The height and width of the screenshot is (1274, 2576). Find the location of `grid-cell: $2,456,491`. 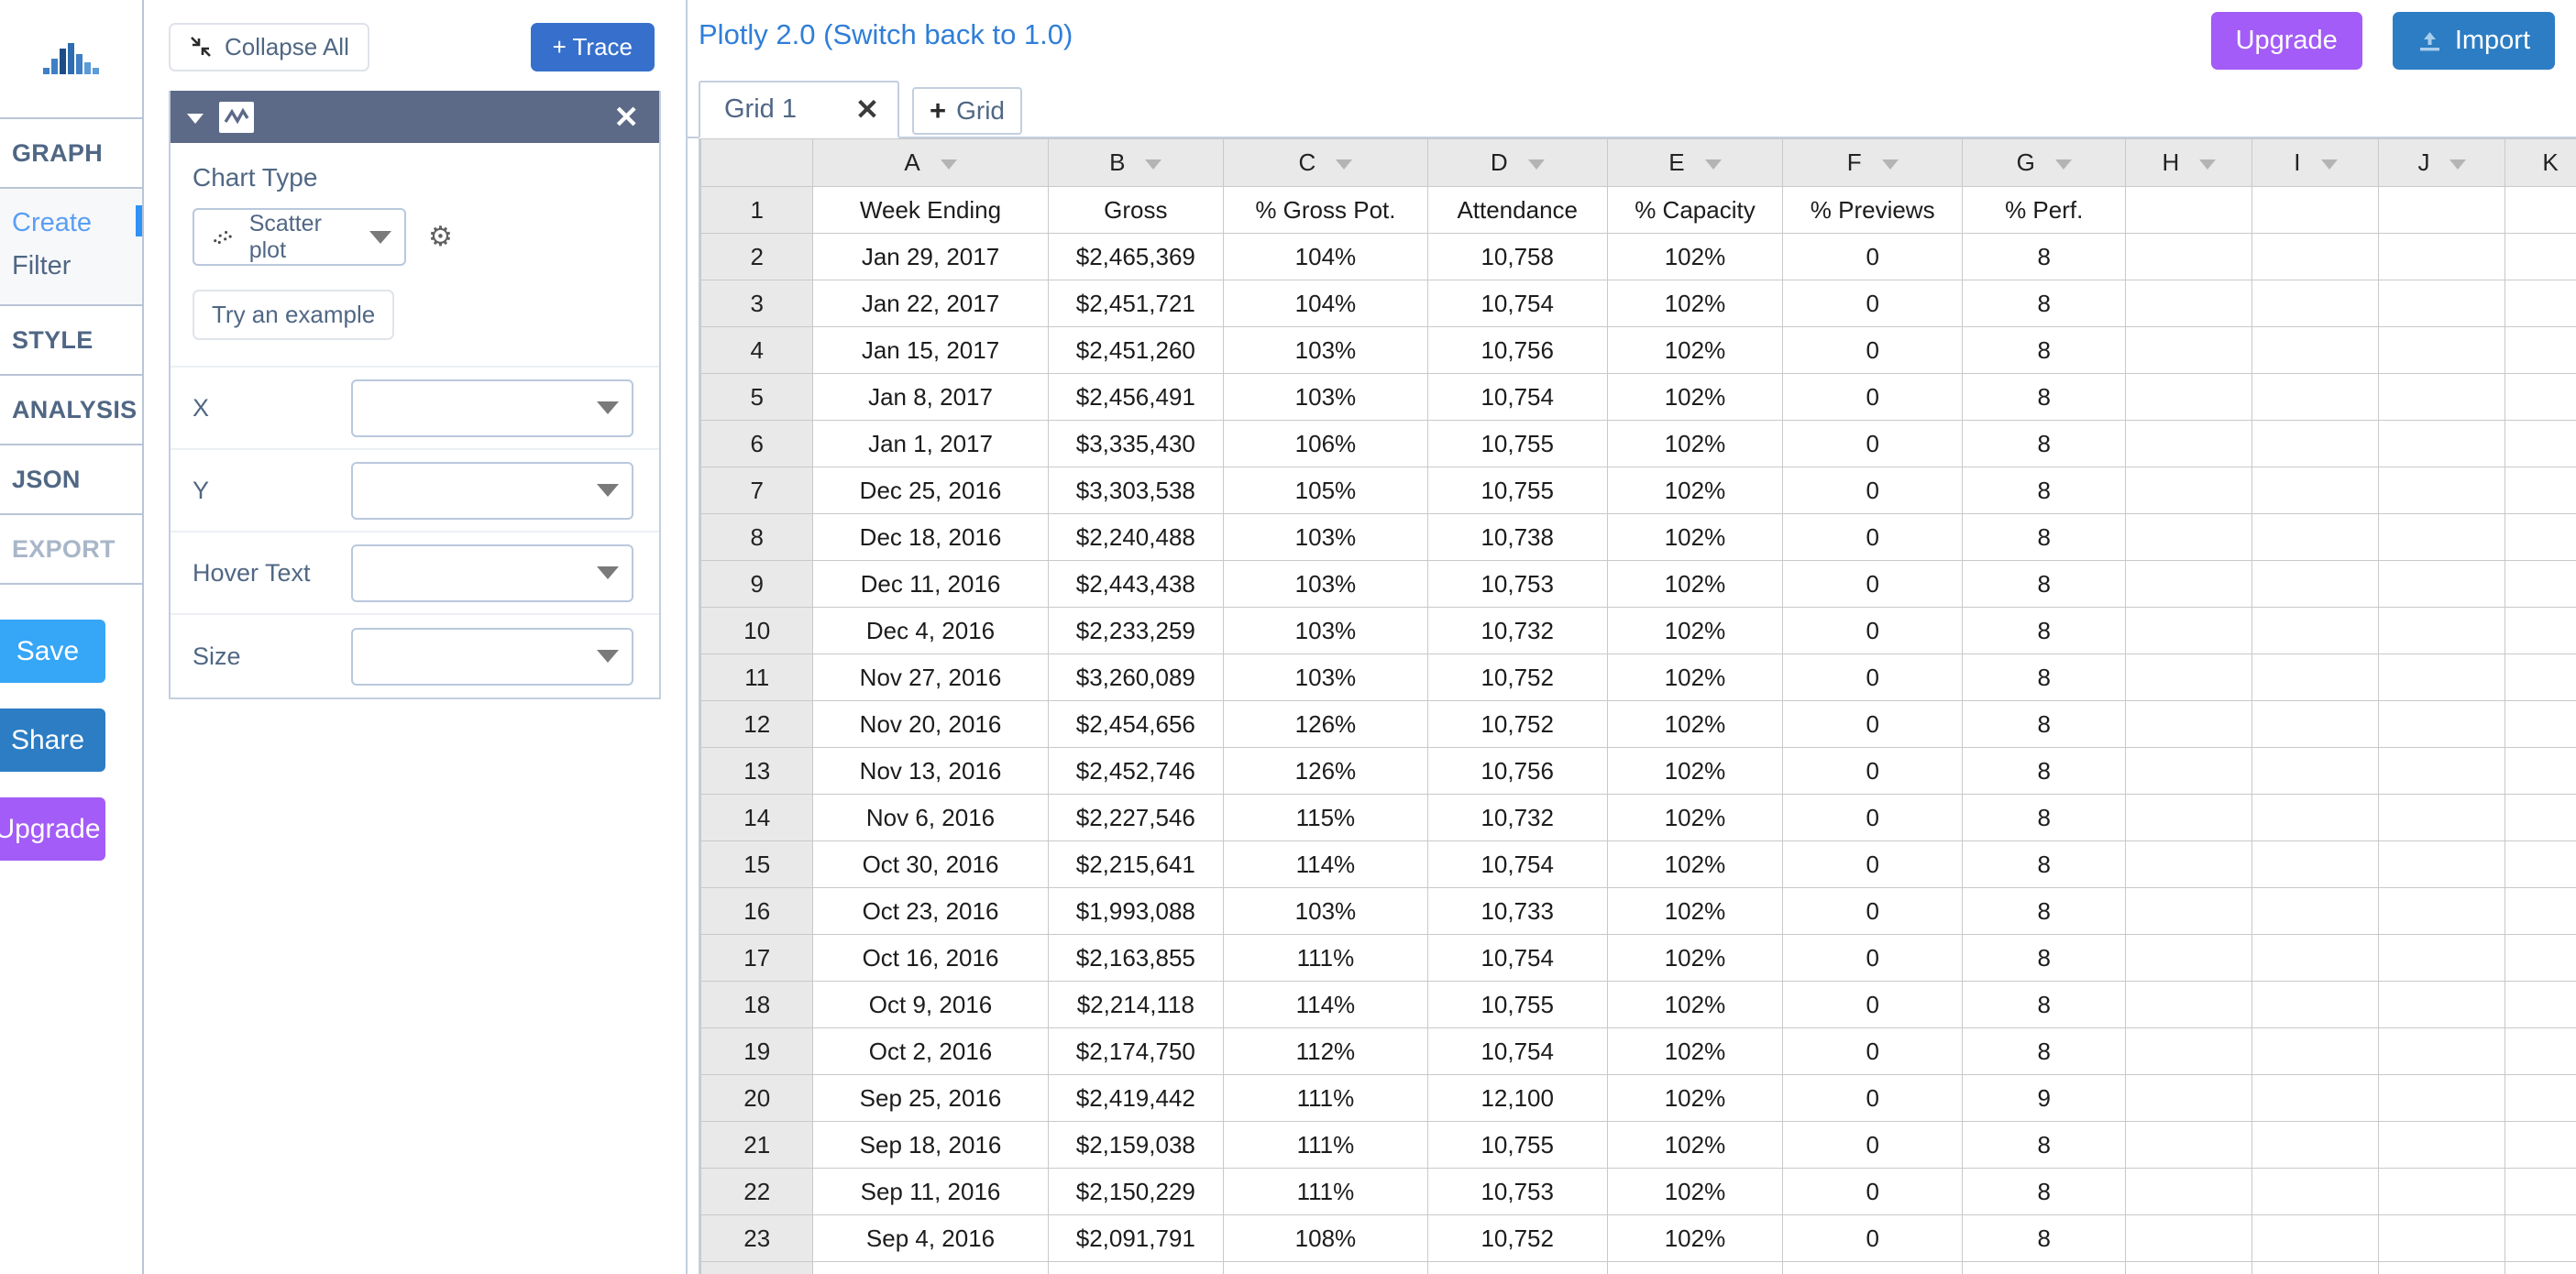

grid-cell: $2,456,491 is located at coordinates (1136, 397).